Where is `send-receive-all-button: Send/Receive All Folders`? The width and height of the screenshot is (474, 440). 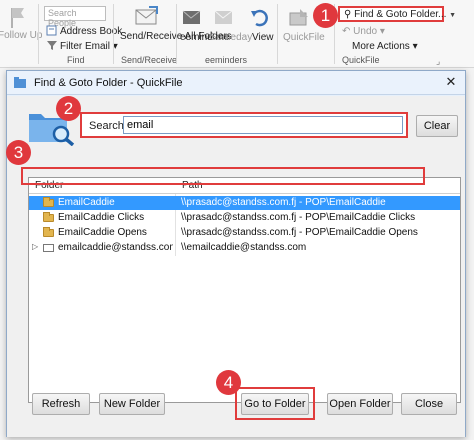
send-receive-all-button: Send/Receive All Folders is located at coordinates (176, 36).